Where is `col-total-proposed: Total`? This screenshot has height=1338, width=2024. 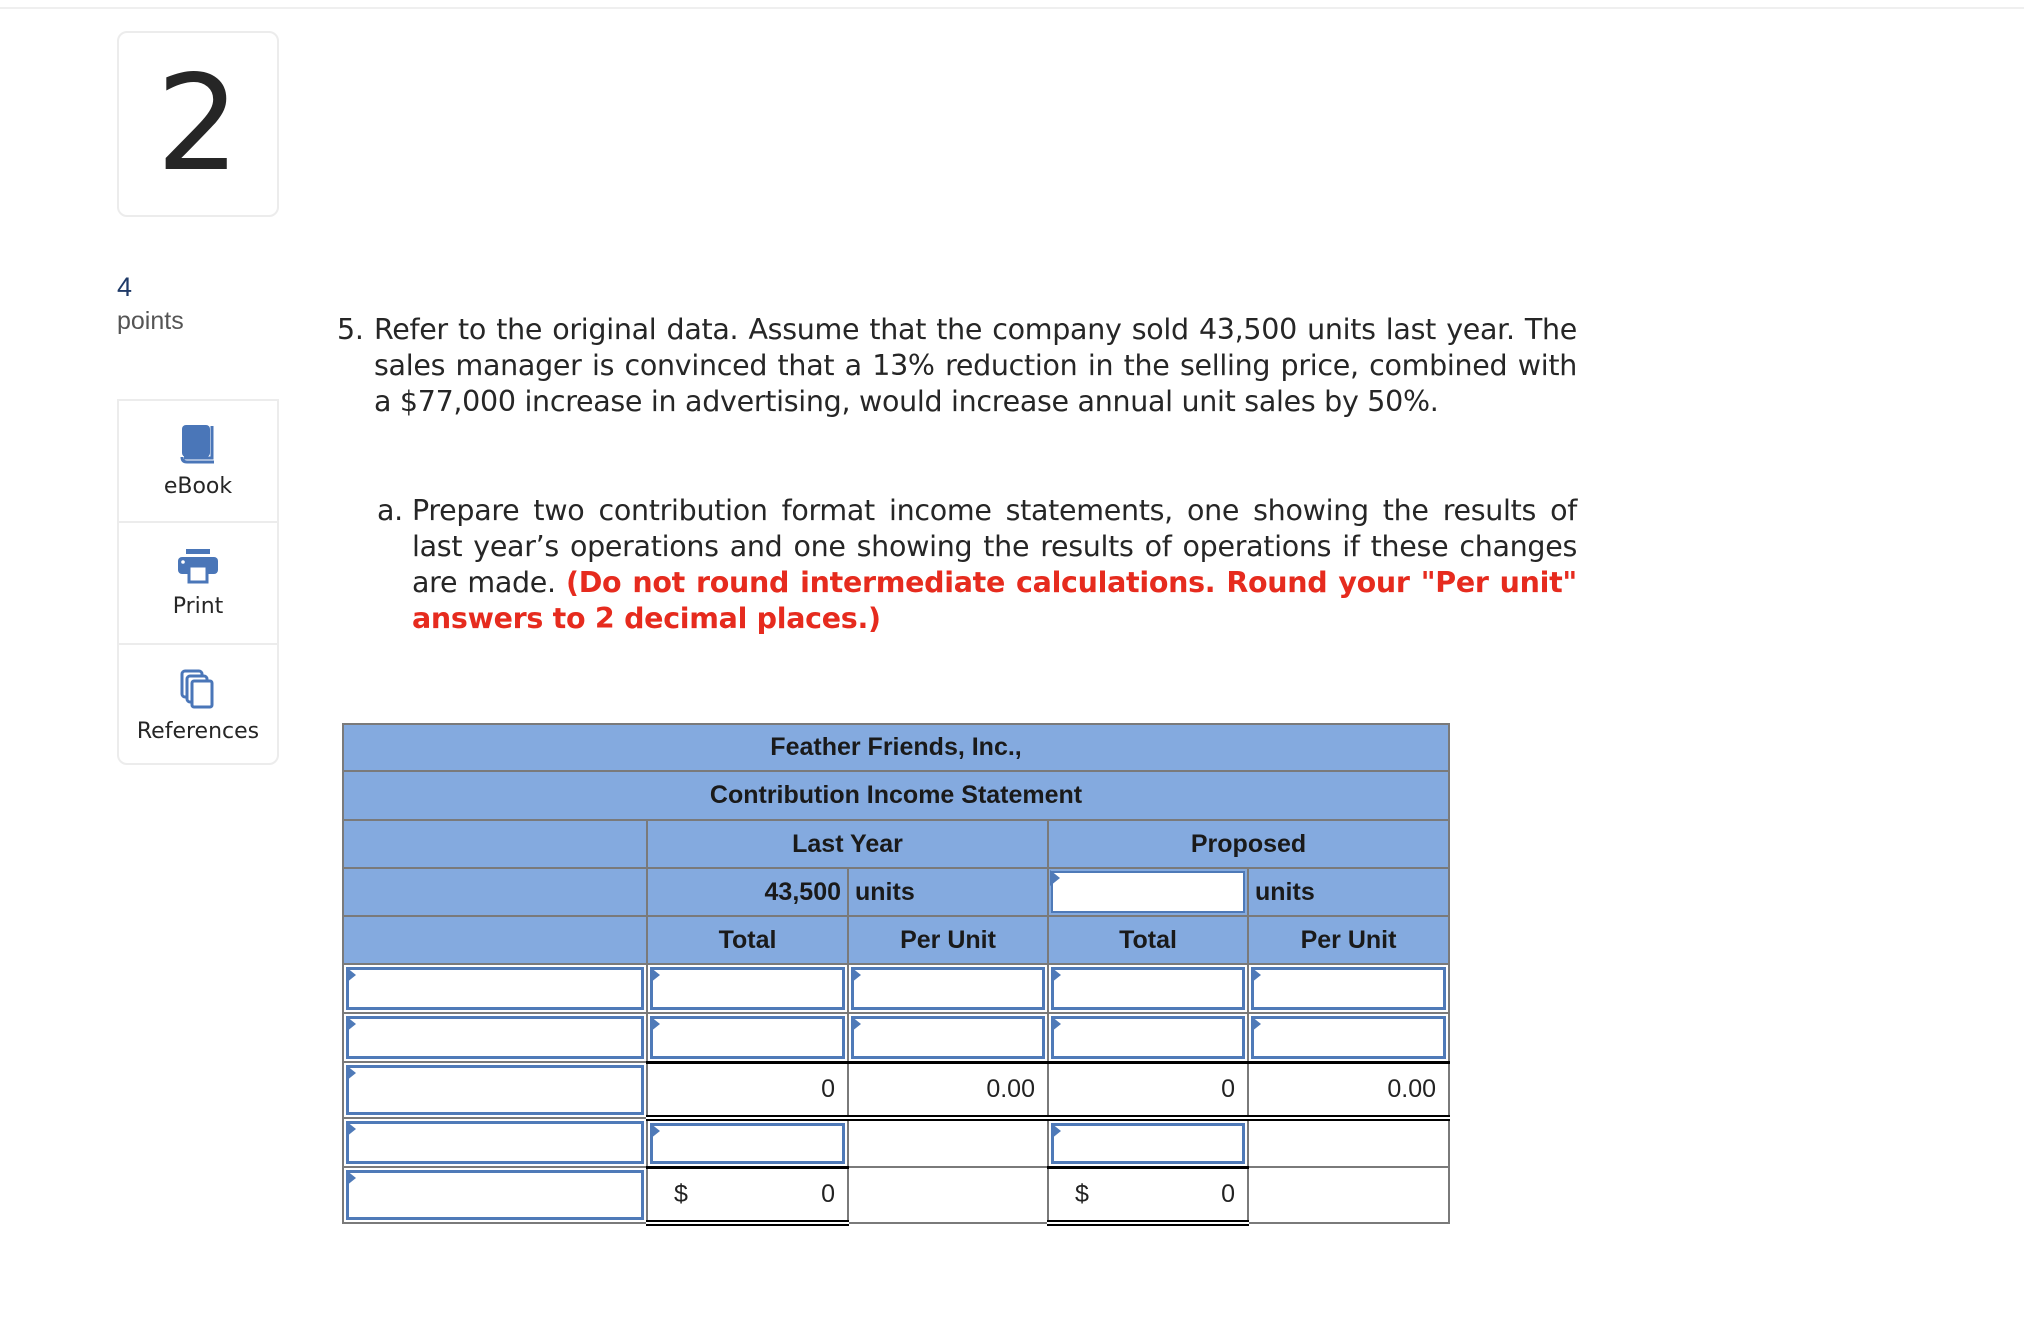
col-total-proposed: Total is located at coordinates (1148, 940).